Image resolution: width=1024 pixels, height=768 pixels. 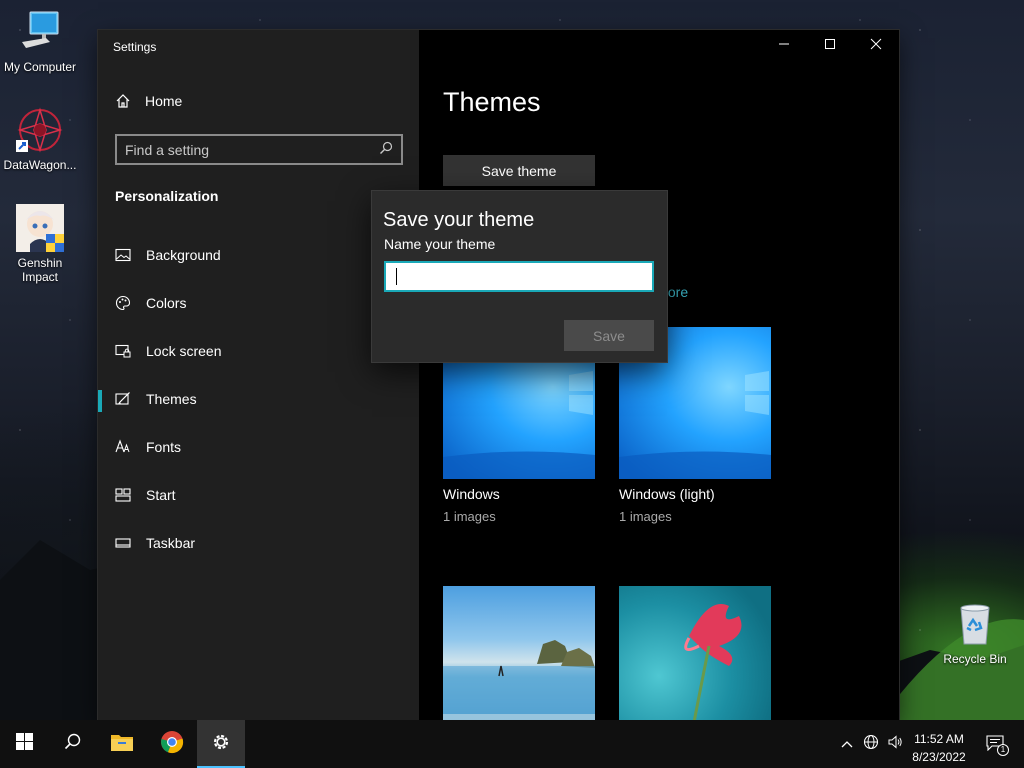 What do you see at coordinates (184, 351) in the screenshot?
I see `sidebar-item-label: Lock screen` at bounding box center [184, 351].